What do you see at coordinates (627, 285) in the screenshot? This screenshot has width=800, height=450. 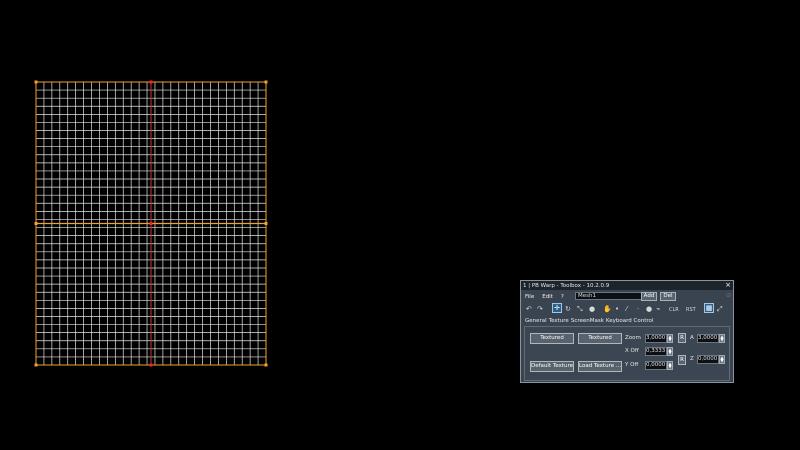 I see `title-bar: 1 | PB Warp - Toolbox - 10.2.0.9 ×` at bounding box center [627, 285].